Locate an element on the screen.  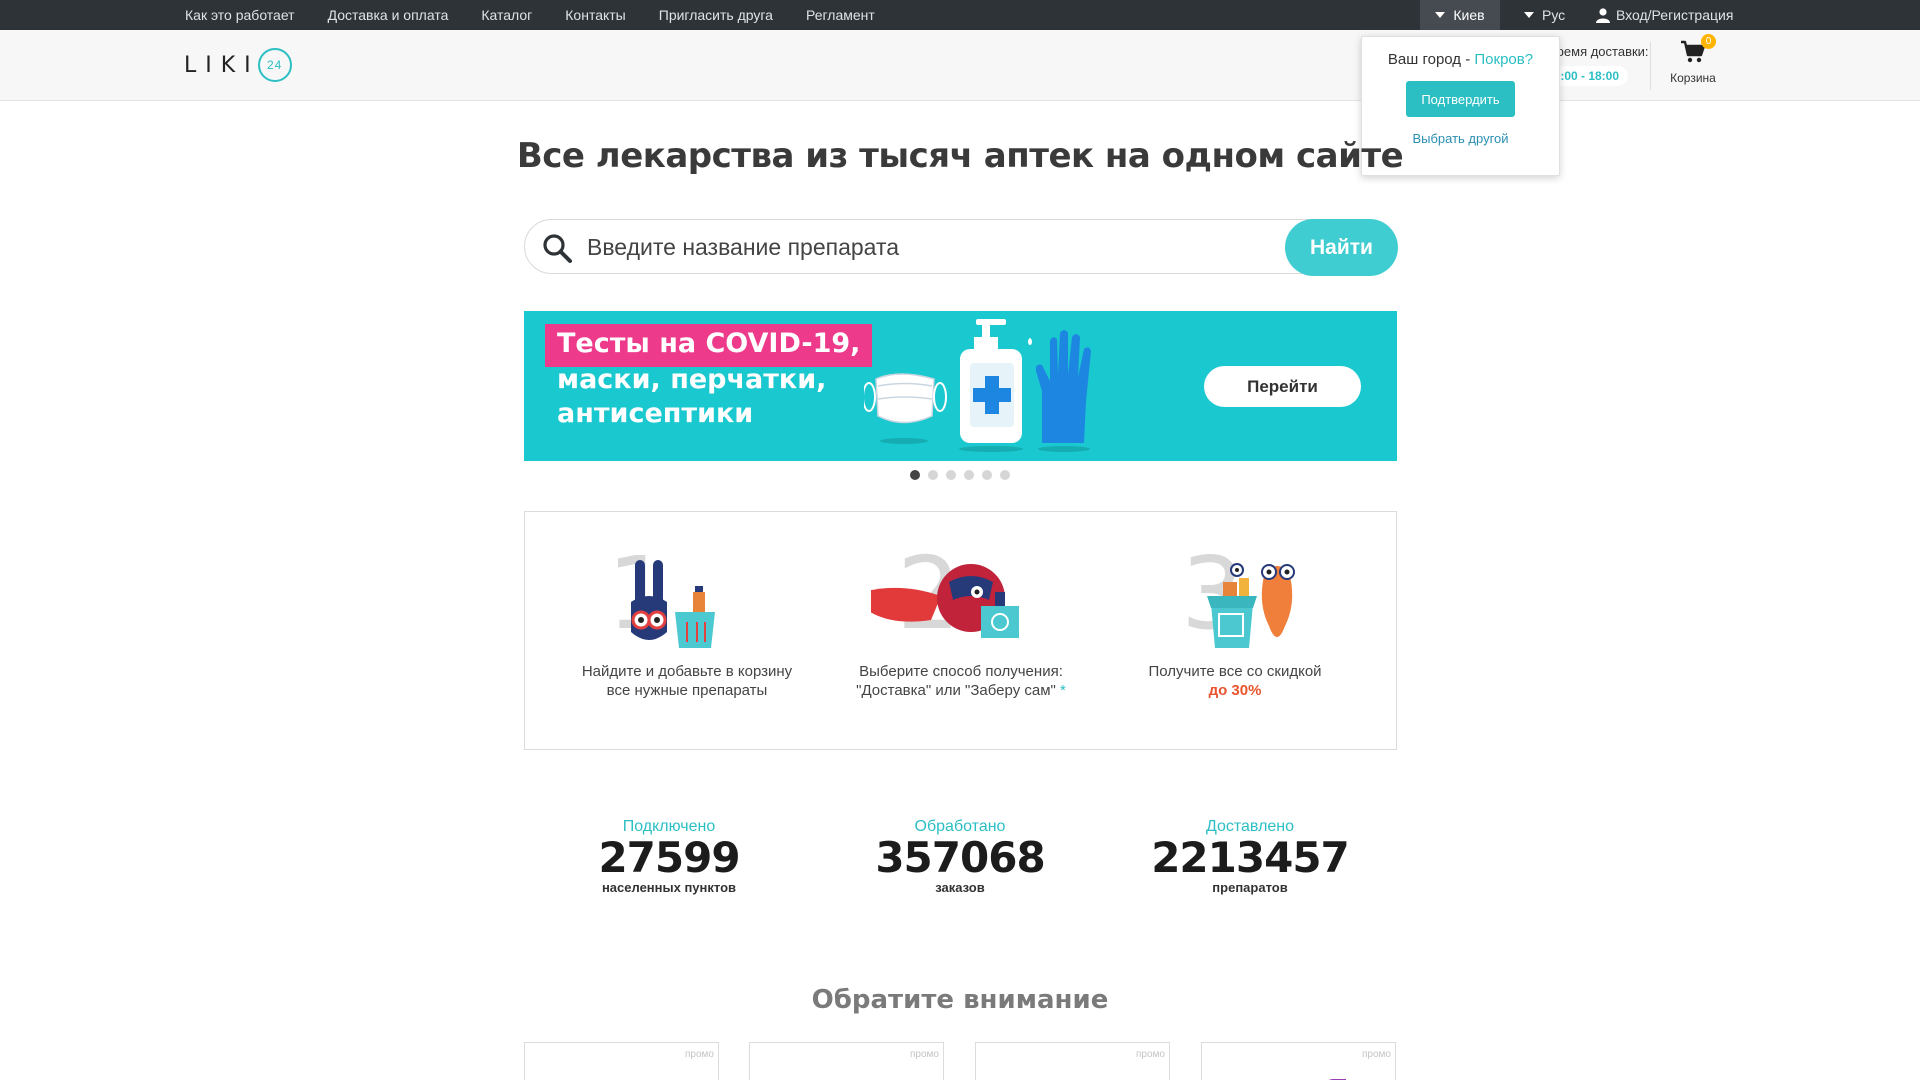
step-text-line: Найдите и добавьте в корзину is located at coordinates (687, 671).